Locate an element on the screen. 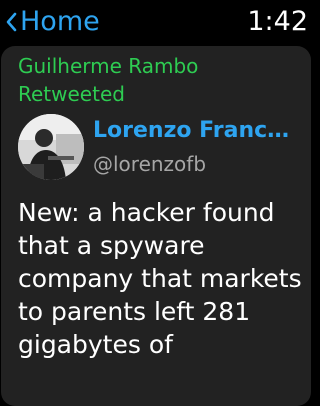  status-bar: Home 1:42 is located at coordinates (156, 22).